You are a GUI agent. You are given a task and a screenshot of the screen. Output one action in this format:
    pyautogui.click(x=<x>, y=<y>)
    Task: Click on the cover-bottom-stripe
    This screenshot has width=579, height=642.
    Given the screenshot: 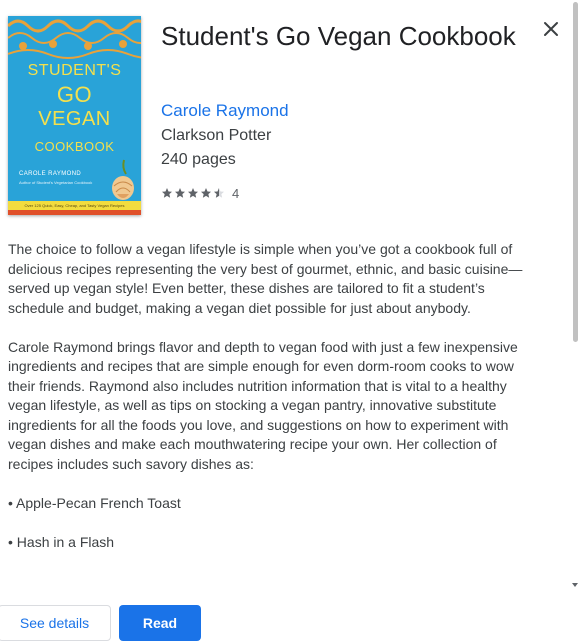 What is the action you would take?
    pyautogui.click(x=74, y=212)
    